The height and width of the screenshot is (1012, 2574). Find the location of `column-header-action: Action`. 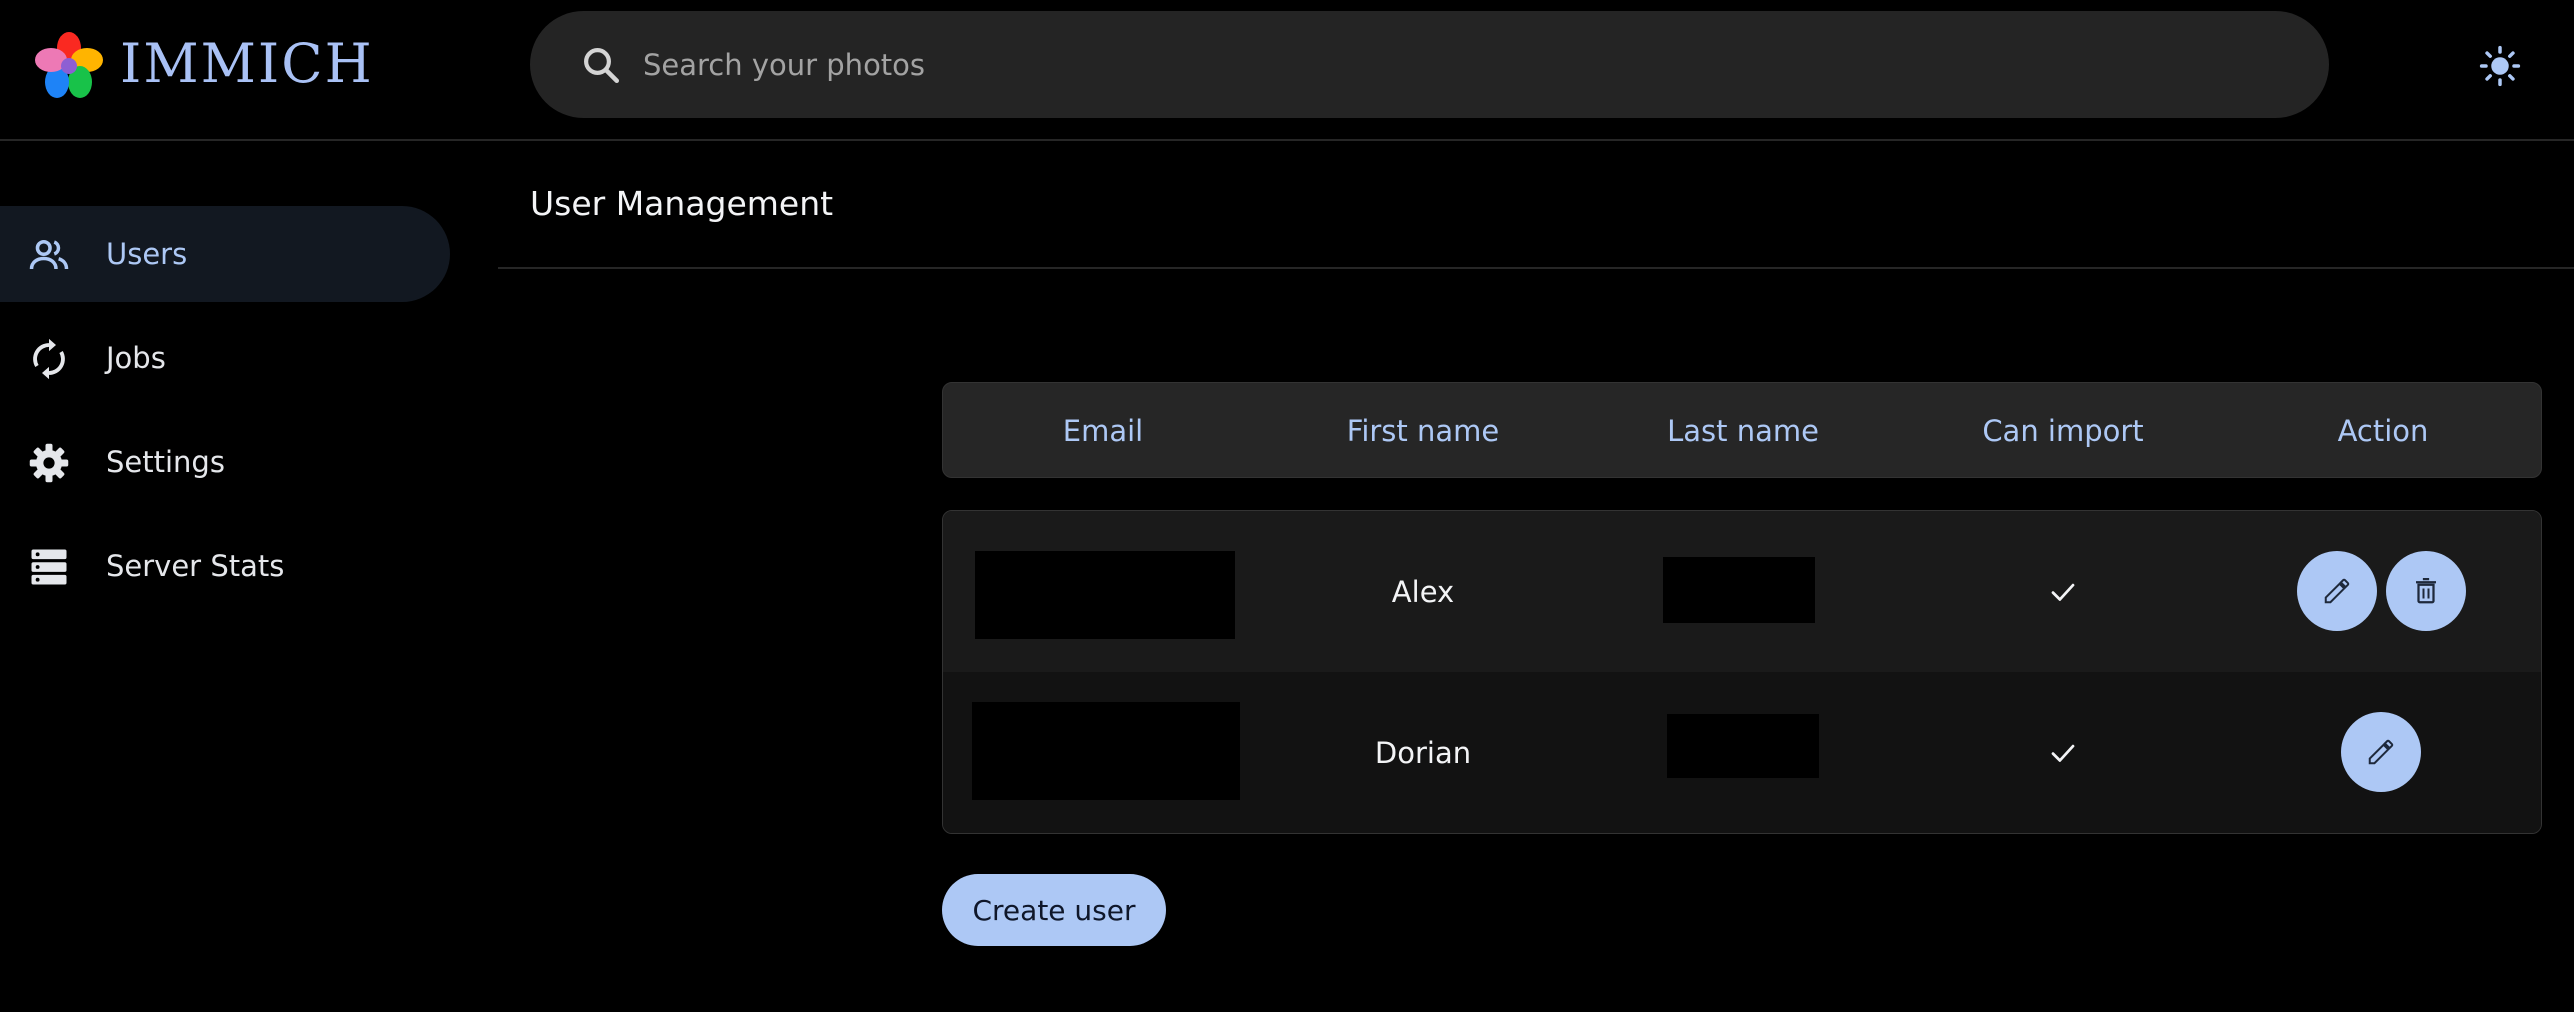

column-header-action: Action is located at coordinates (2383, 431).